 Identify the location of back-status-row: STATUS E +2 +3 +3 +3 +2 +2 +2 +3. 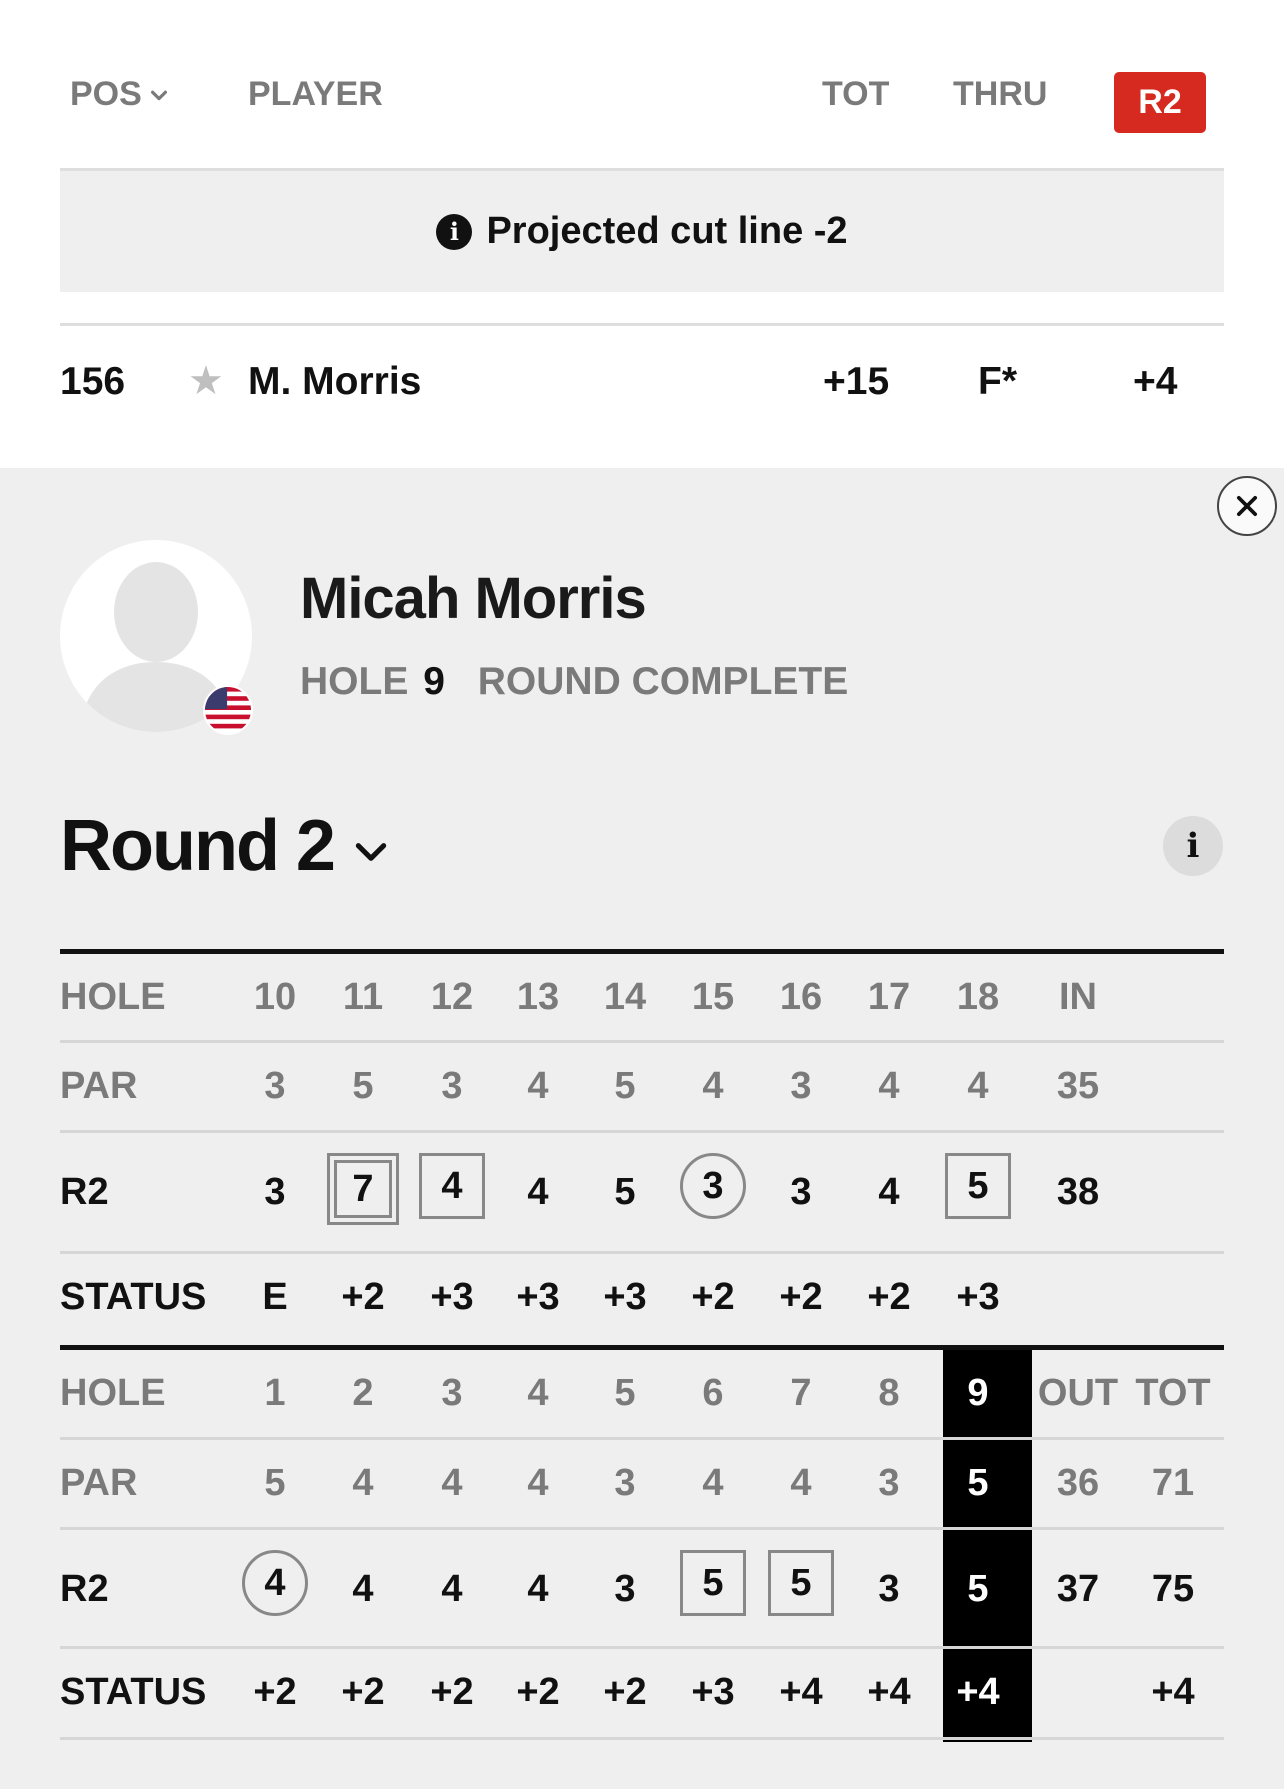
(642, 1299).